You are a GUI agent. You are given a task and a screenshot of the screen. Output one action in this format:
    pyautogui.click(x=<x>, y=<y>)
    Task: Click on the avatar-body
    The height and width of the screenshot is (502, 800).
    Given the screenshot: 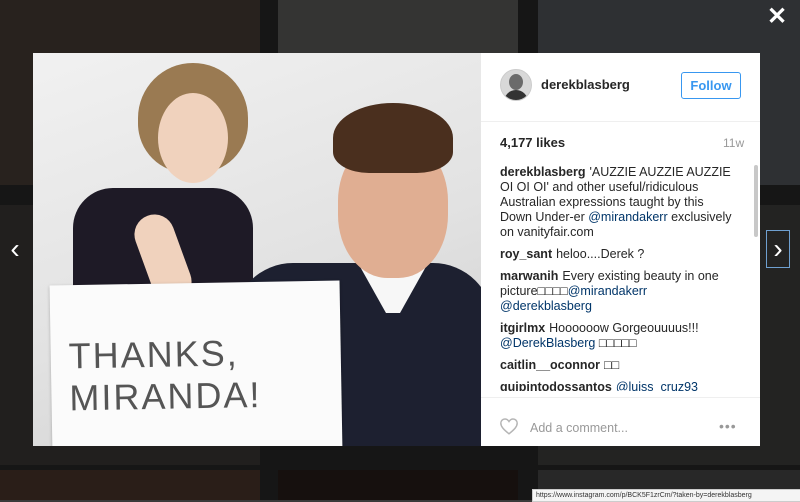 What is the action you would take?
    pyautogui.click(x=516, y=95)
    